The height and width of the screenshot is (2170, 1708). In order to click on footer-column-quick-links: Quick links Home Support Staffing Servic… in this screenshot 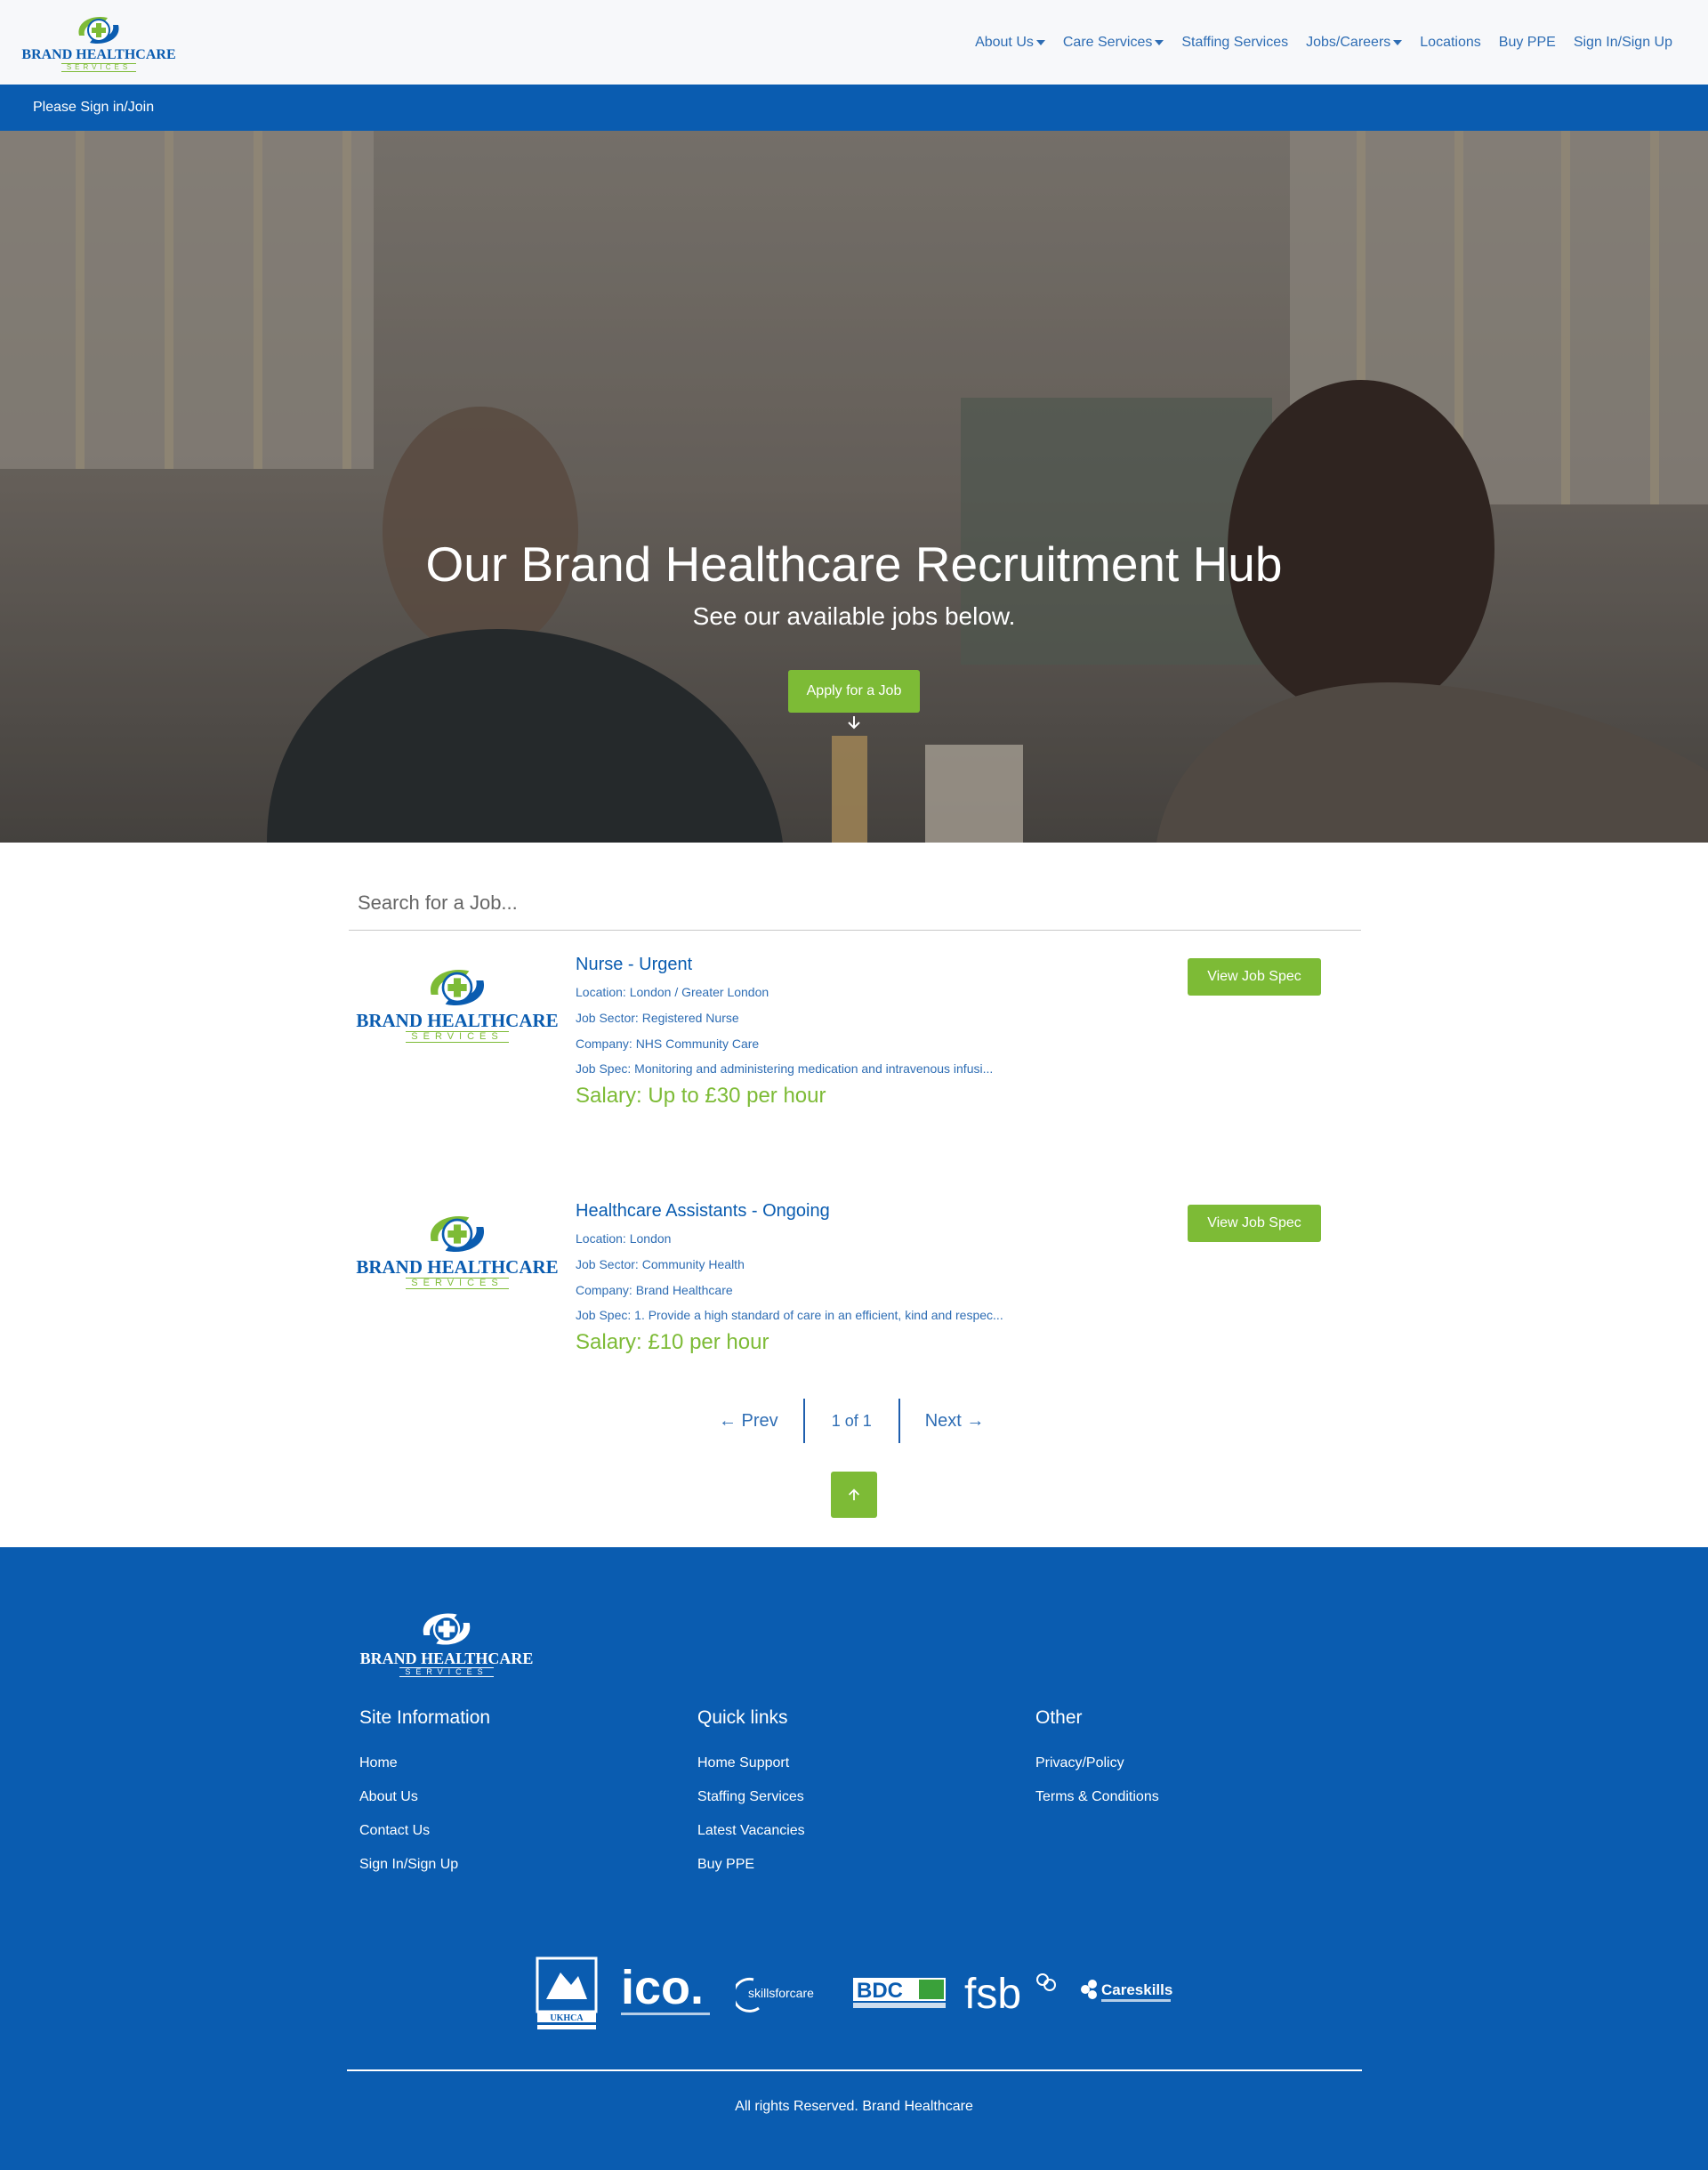, I will do `click(751, 1799)`.